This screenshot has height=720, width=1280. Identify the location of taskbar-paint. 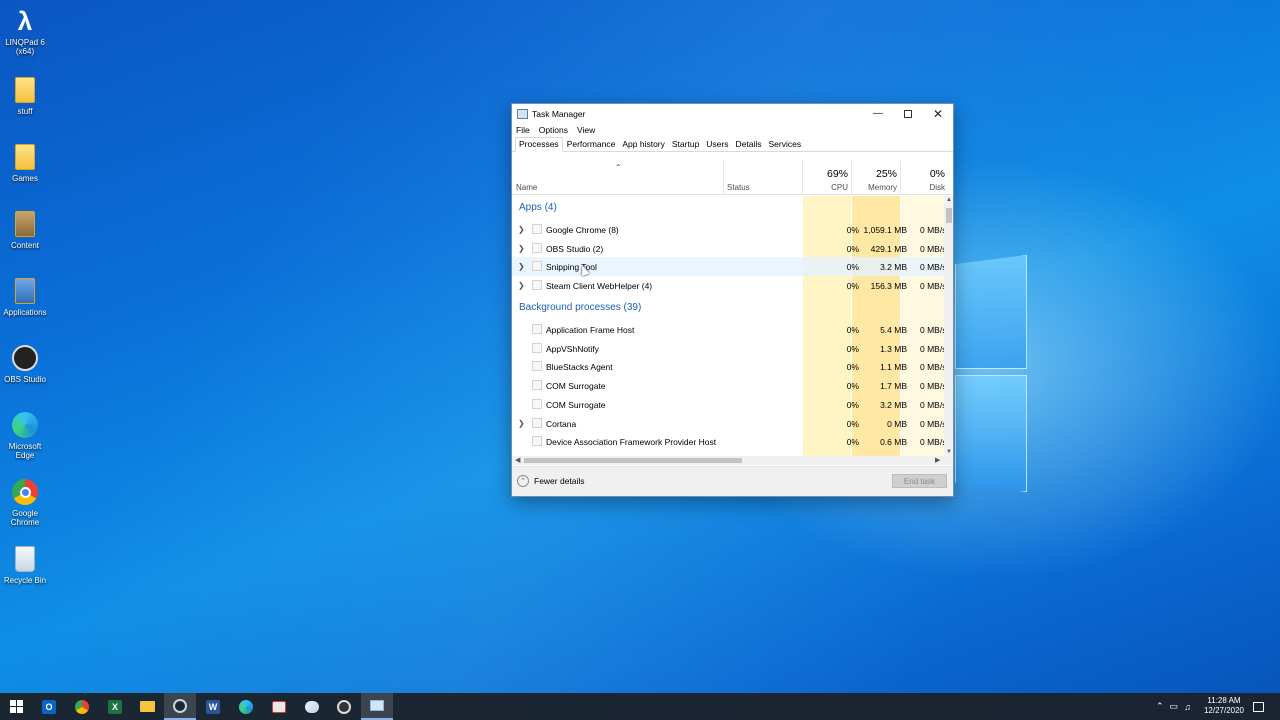
(312, 706).